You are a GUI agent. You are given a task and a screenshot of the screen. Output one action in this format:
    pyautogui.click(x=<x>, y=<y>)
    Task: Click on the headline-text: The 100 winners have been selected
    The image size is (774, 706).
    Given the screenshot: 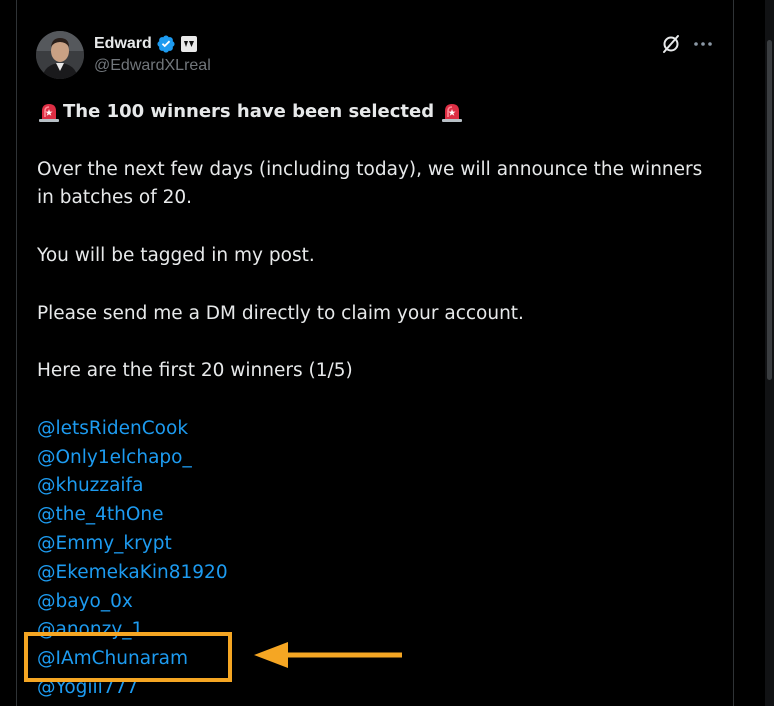 What is the action you would take?
    pyautogui.click(x=249, y=111)
    